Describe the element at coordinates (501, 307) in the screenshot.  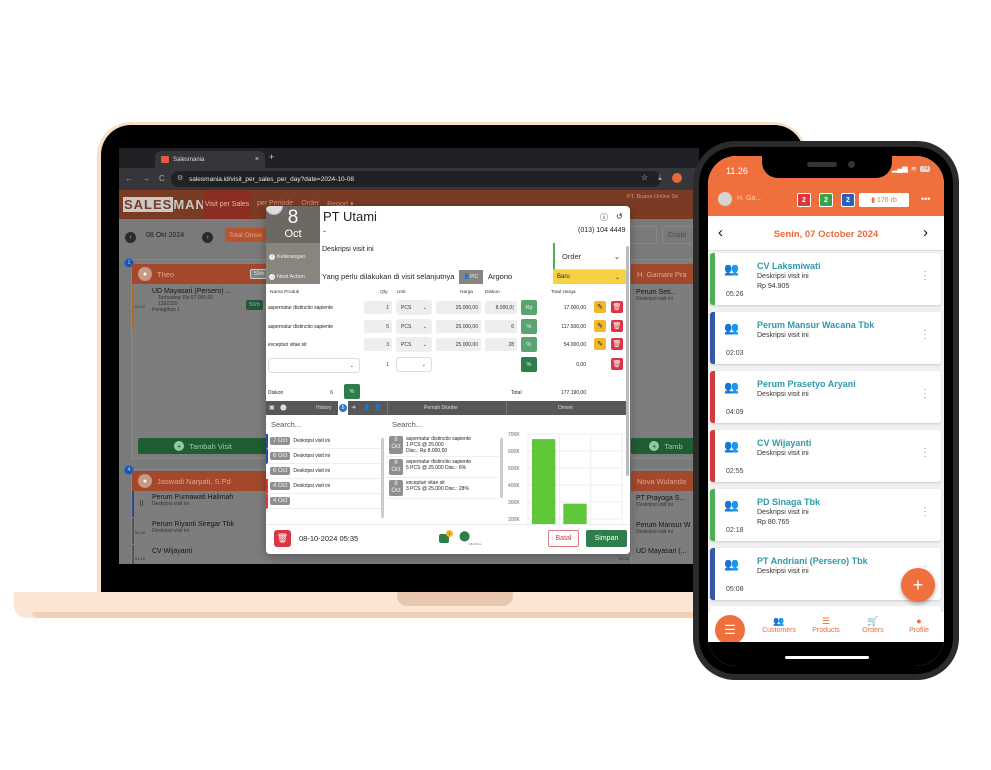
I see `discount-input: 8.000,0(` at that location.